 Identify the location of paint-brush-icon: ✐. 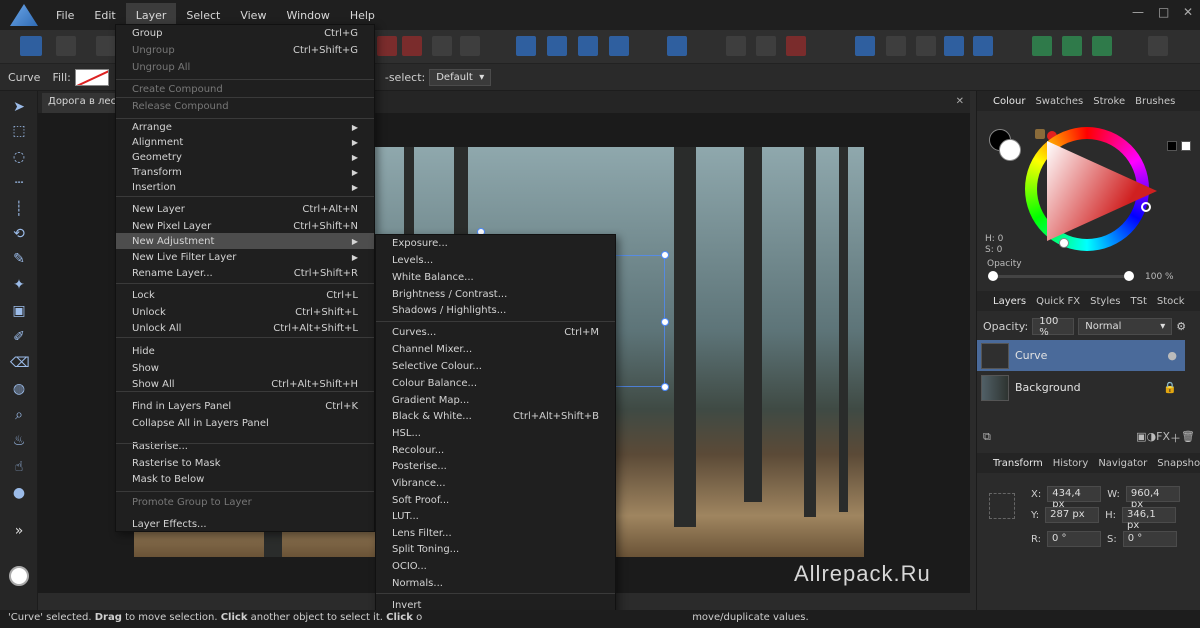
(19, 337).